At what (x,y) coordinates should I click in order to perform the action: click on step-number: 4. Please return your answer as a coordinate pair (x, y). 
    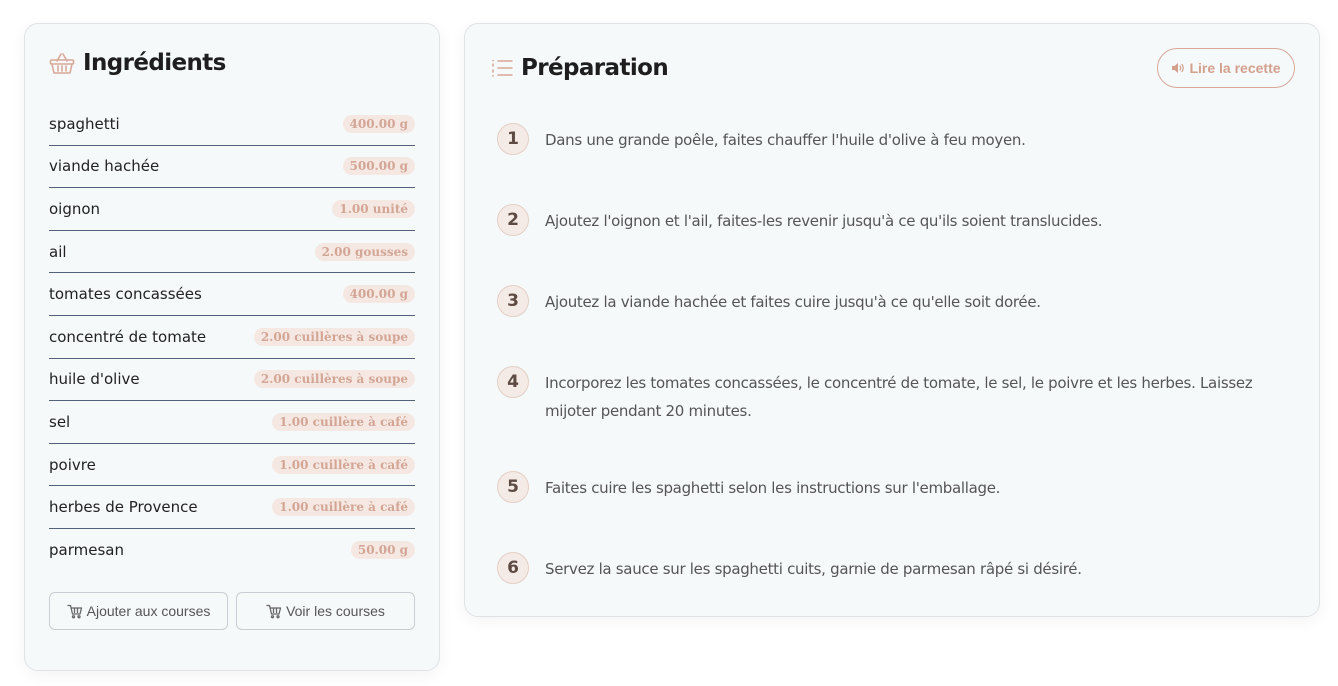
    Looking at the image, I should click on (513, 382).